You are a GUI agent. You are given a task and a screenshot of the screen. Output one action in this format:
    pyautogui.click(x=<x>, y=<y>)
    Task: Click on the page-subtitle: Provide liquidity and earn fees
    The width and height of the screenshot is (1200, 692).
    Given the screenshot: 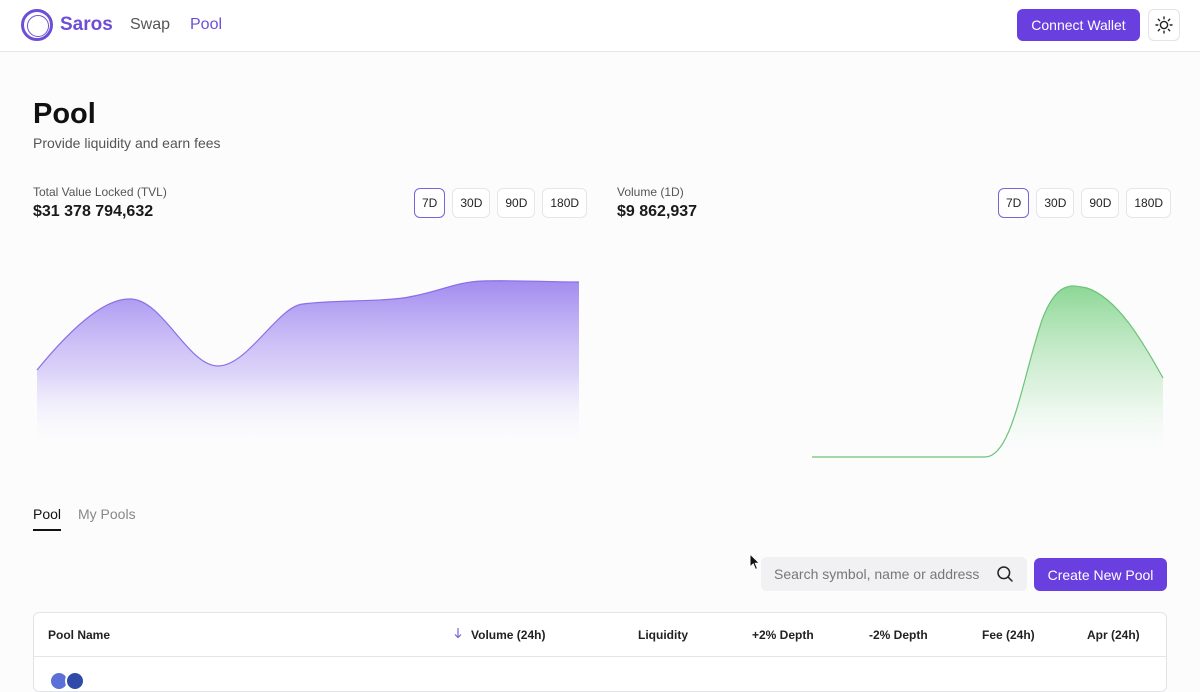 What is the action you would take?
    pyautogui.click(x=127, y=143)
    